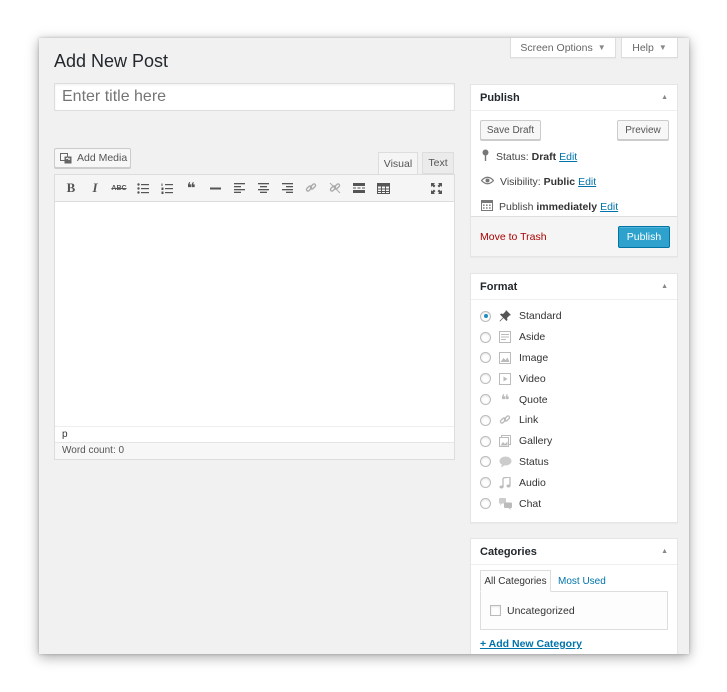 The width and height of the screenshot is (727, 692). What do you see at coordinates (513, 237) in the screenshot?
I see `move-to-trash-link: Move to Trash` at bounding box center [513, 237].